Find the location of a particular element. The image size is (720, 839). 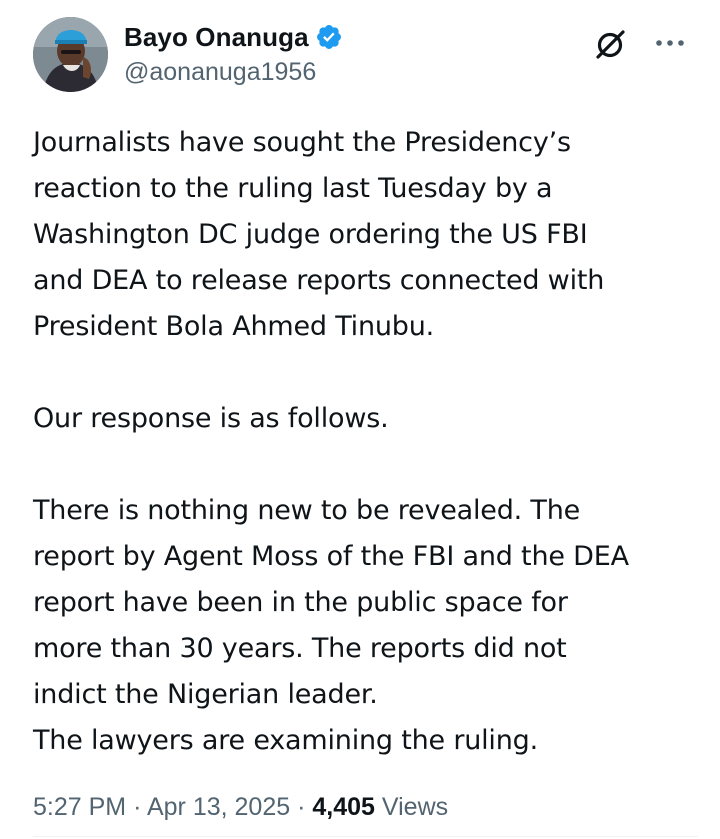

avatar is located at coordinates (70, 54).